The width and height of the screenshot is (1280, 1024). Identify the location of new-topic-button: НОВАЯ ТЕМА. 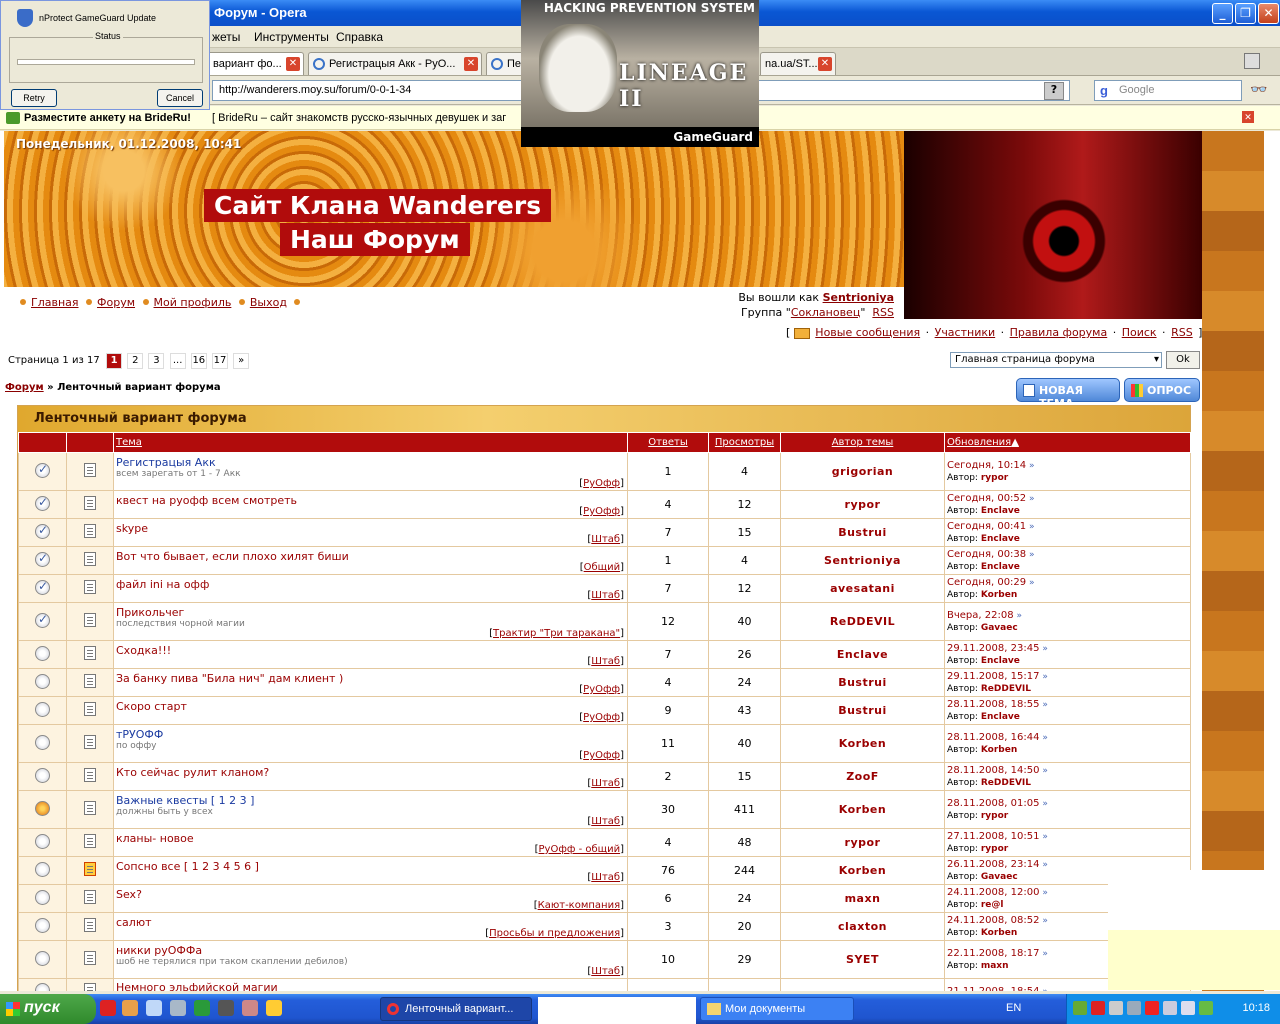
(1068, 394).